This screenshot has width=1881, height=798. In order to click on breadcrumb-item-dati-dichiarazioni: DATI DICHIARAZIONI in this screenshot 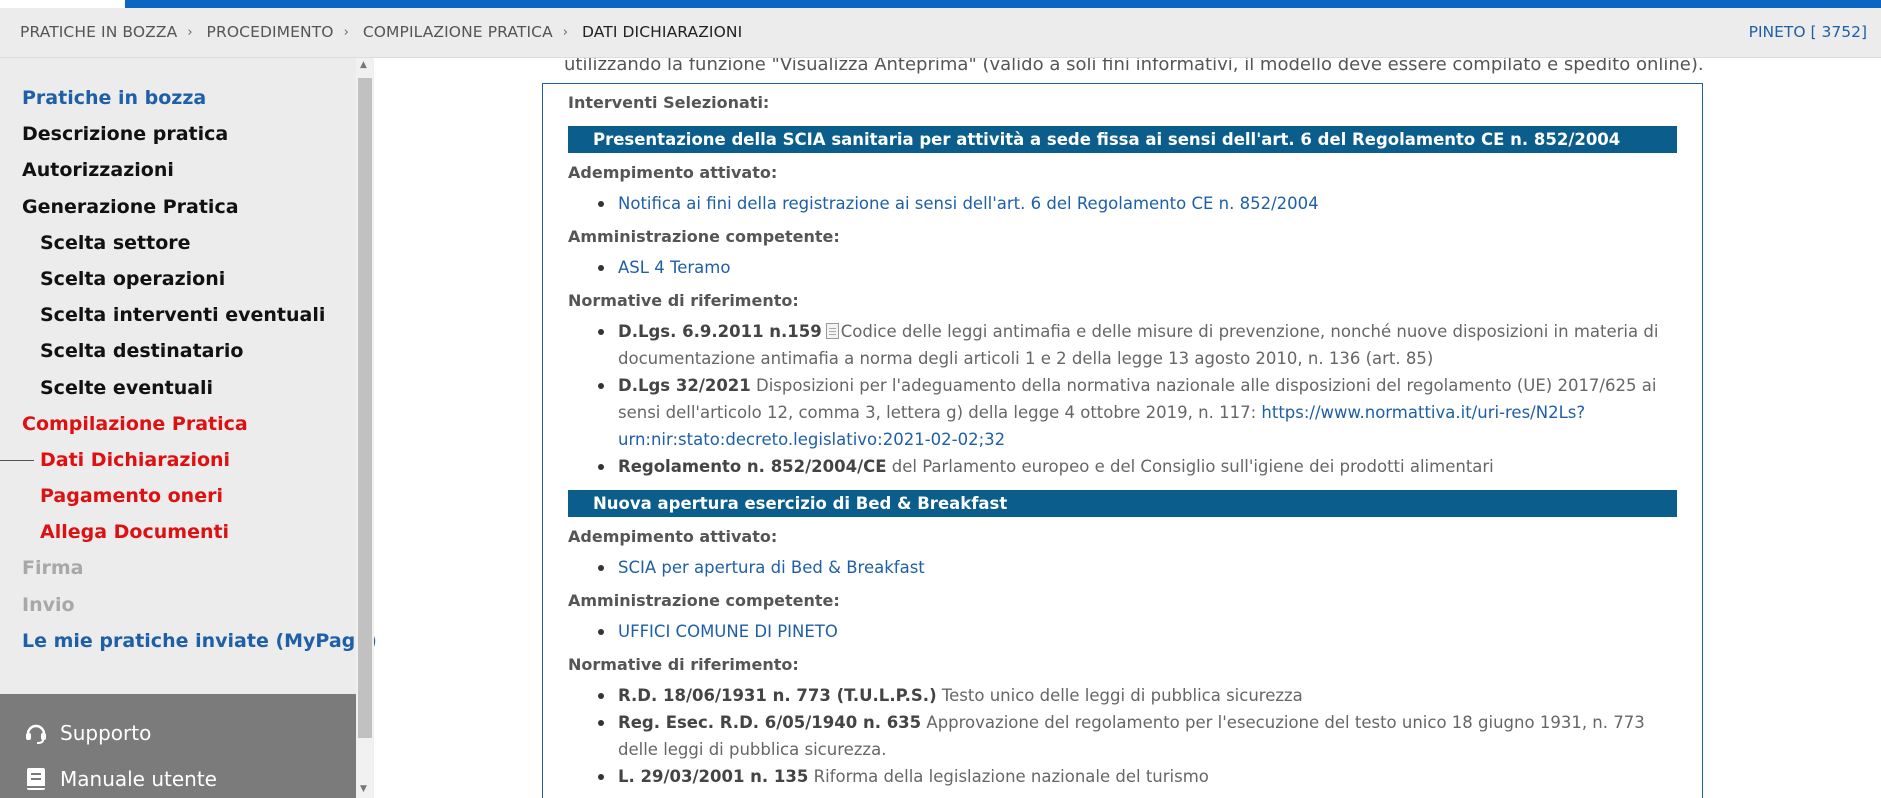, I will do `click(662, 32)`.